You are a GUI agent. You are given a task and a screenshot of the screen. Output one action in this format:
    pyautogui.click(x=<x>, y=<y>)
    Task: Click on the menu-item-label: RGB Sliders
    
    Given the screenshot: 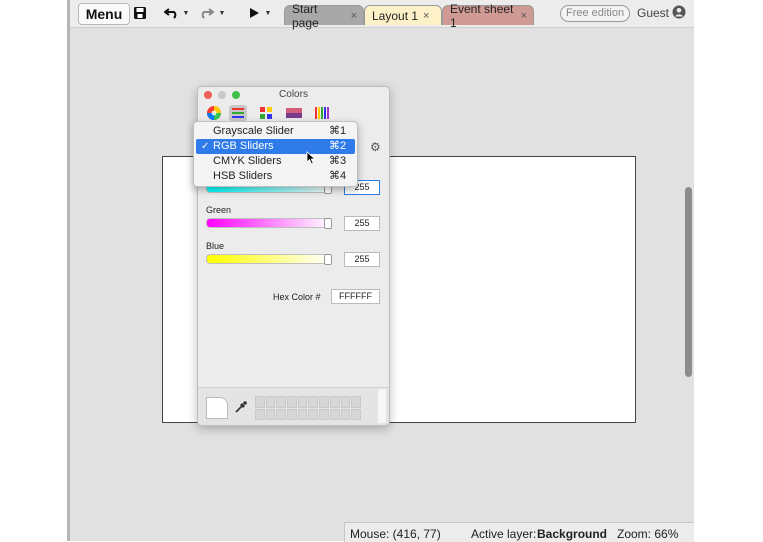 What is the action you would take?
    pyautogui.click(x=243, y=146)
    